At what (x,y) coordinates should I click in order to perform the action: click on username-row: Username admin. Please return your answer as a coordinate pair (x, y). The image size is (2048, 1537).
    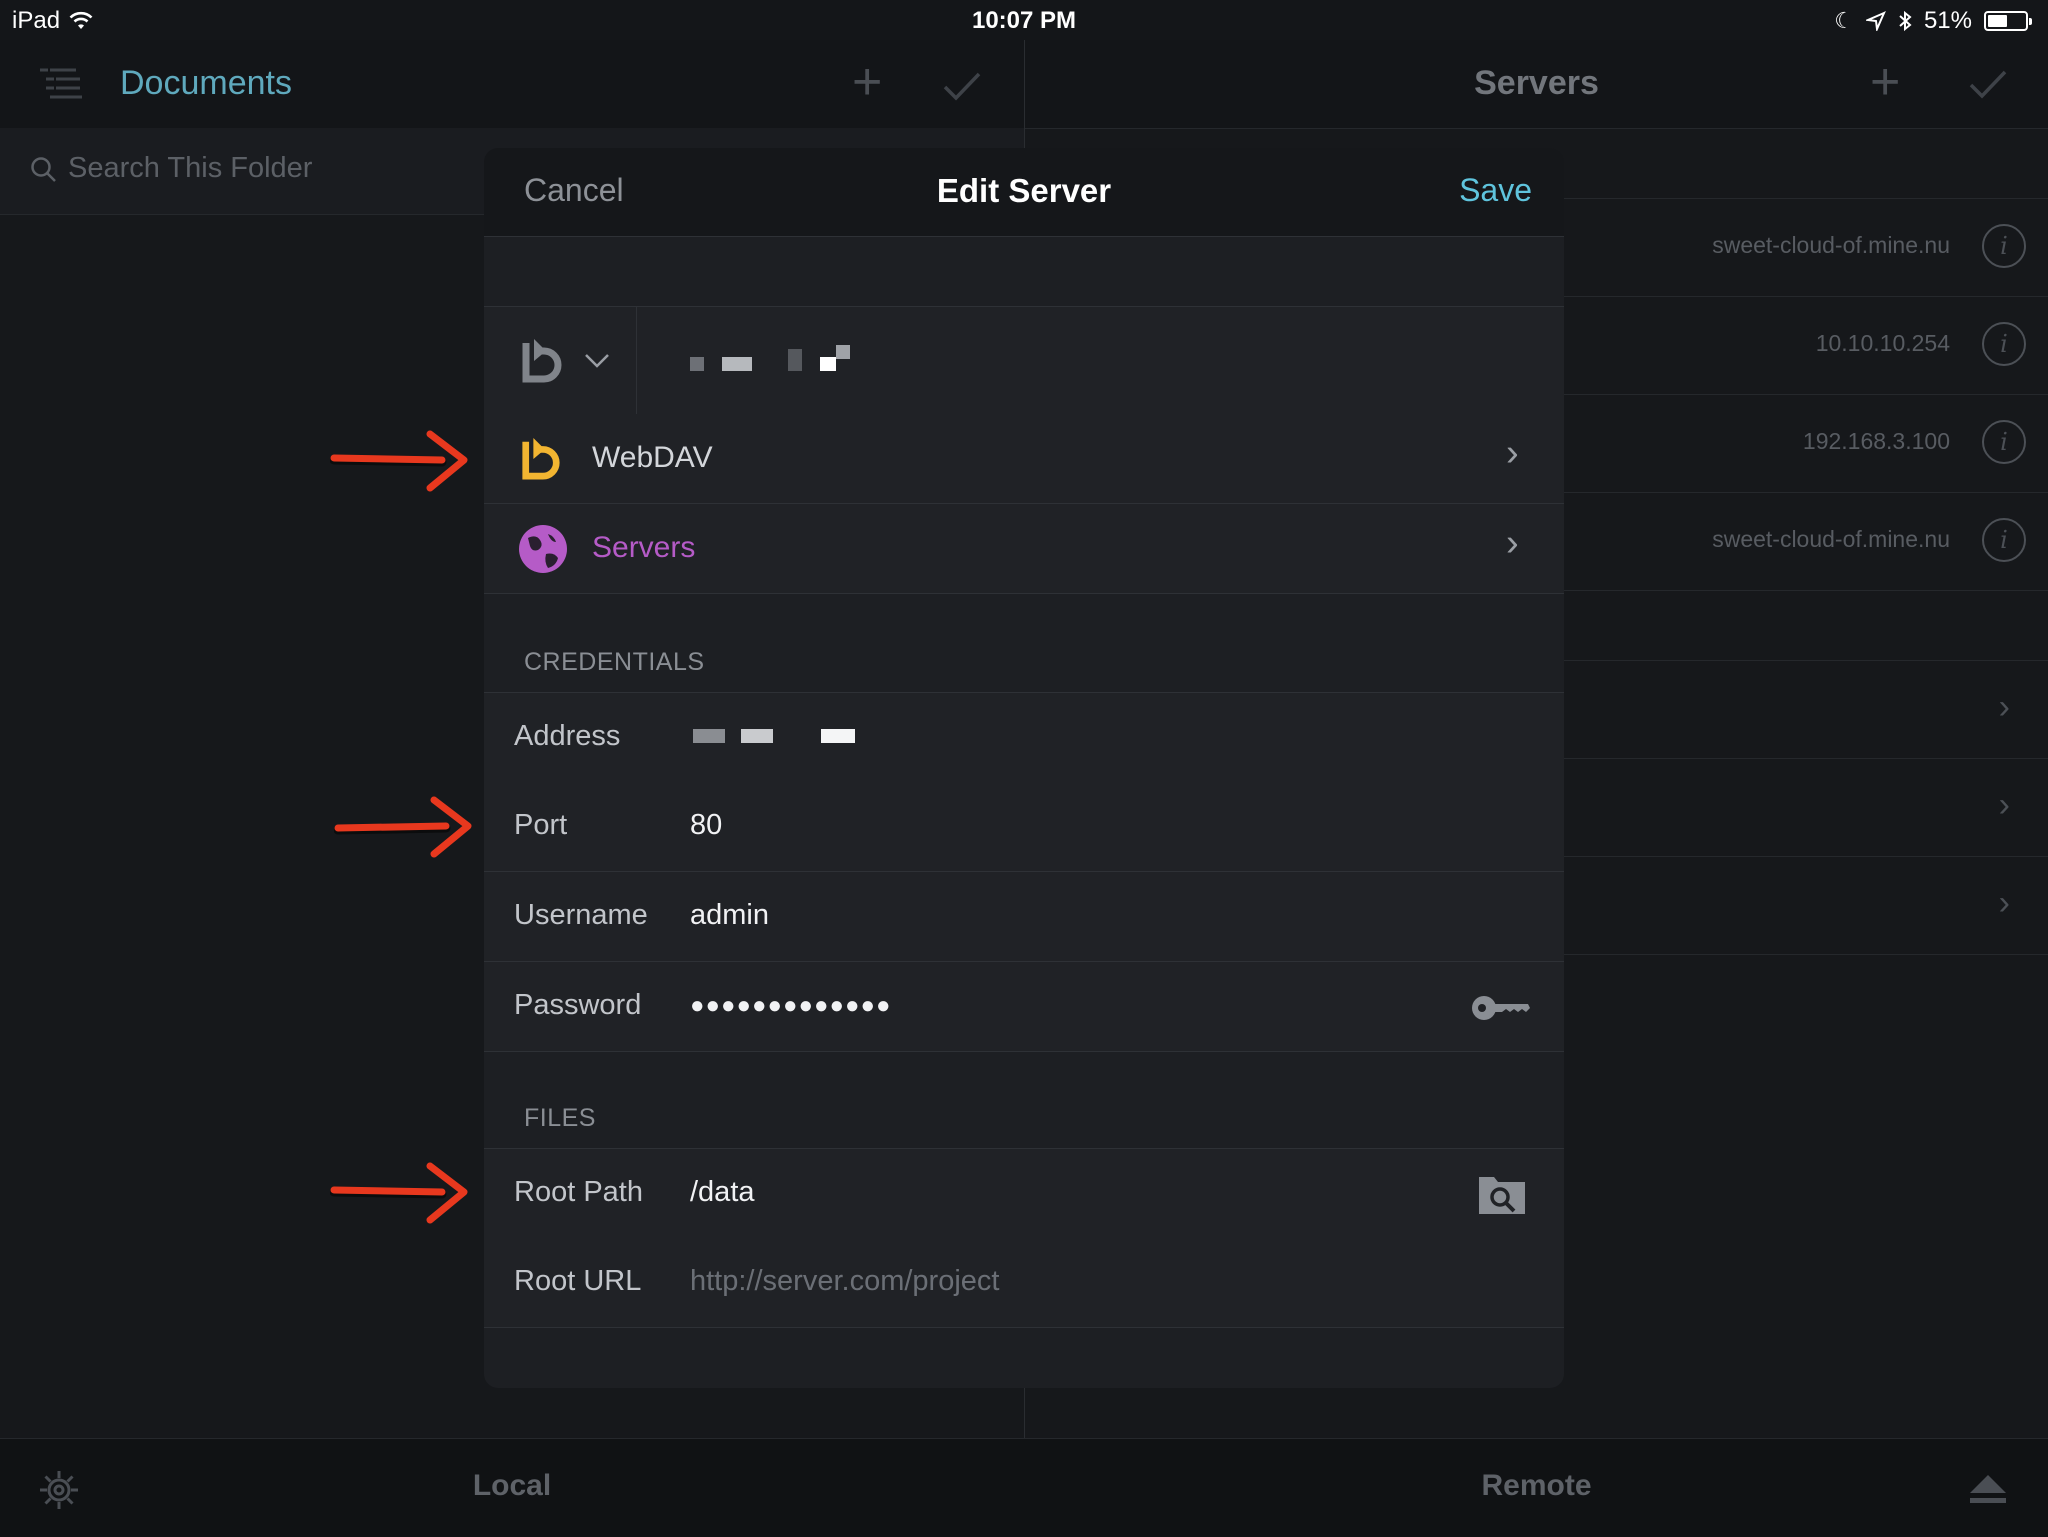
    Looking at the image, I should click on (1024, 917).